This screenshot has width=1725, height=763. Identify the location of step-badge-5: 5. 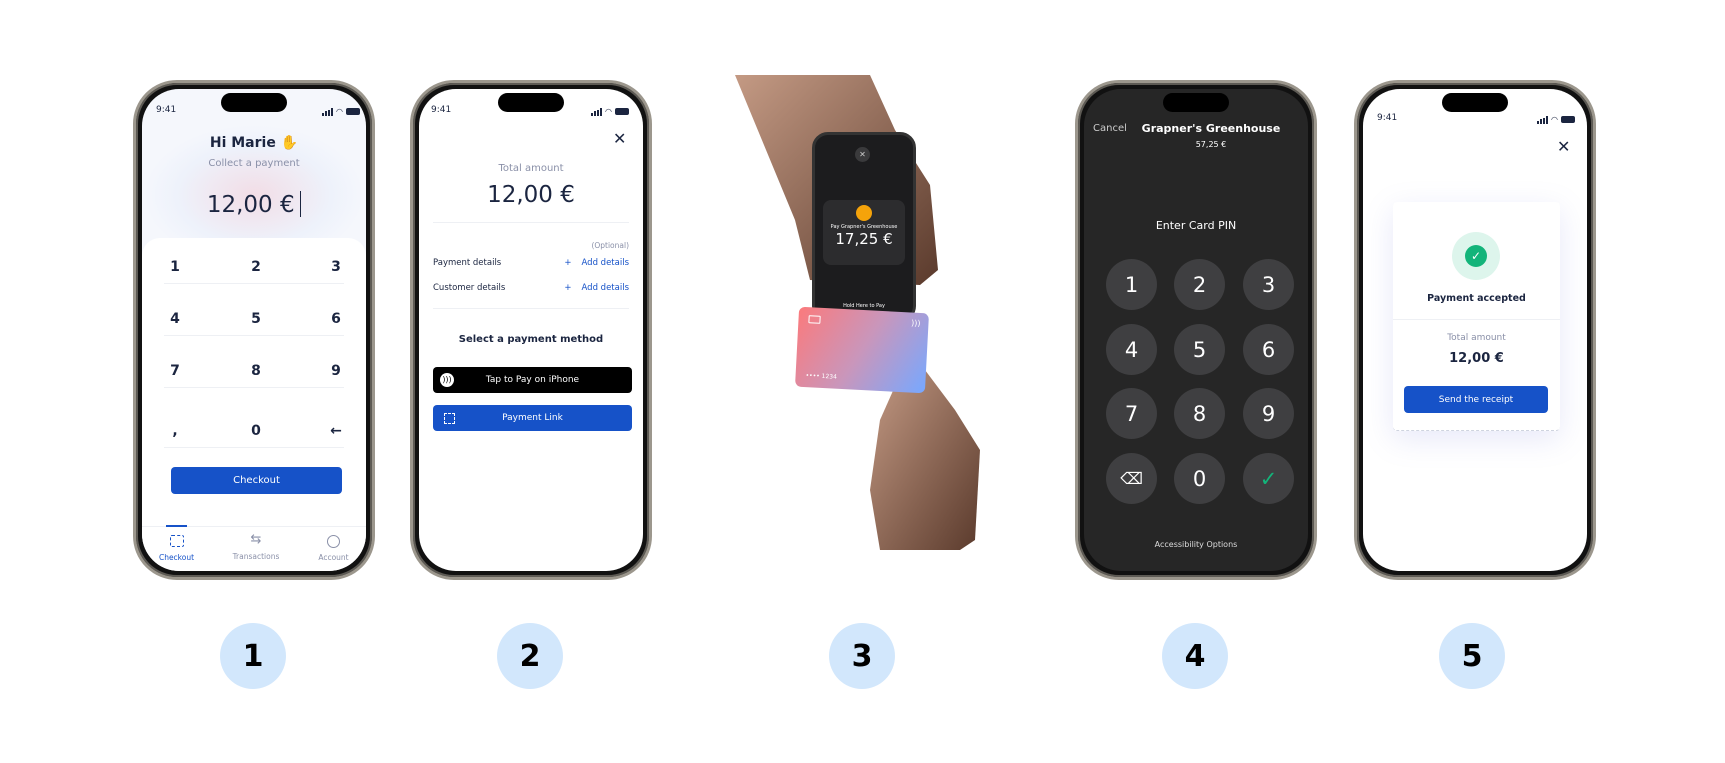
(1472, 656).